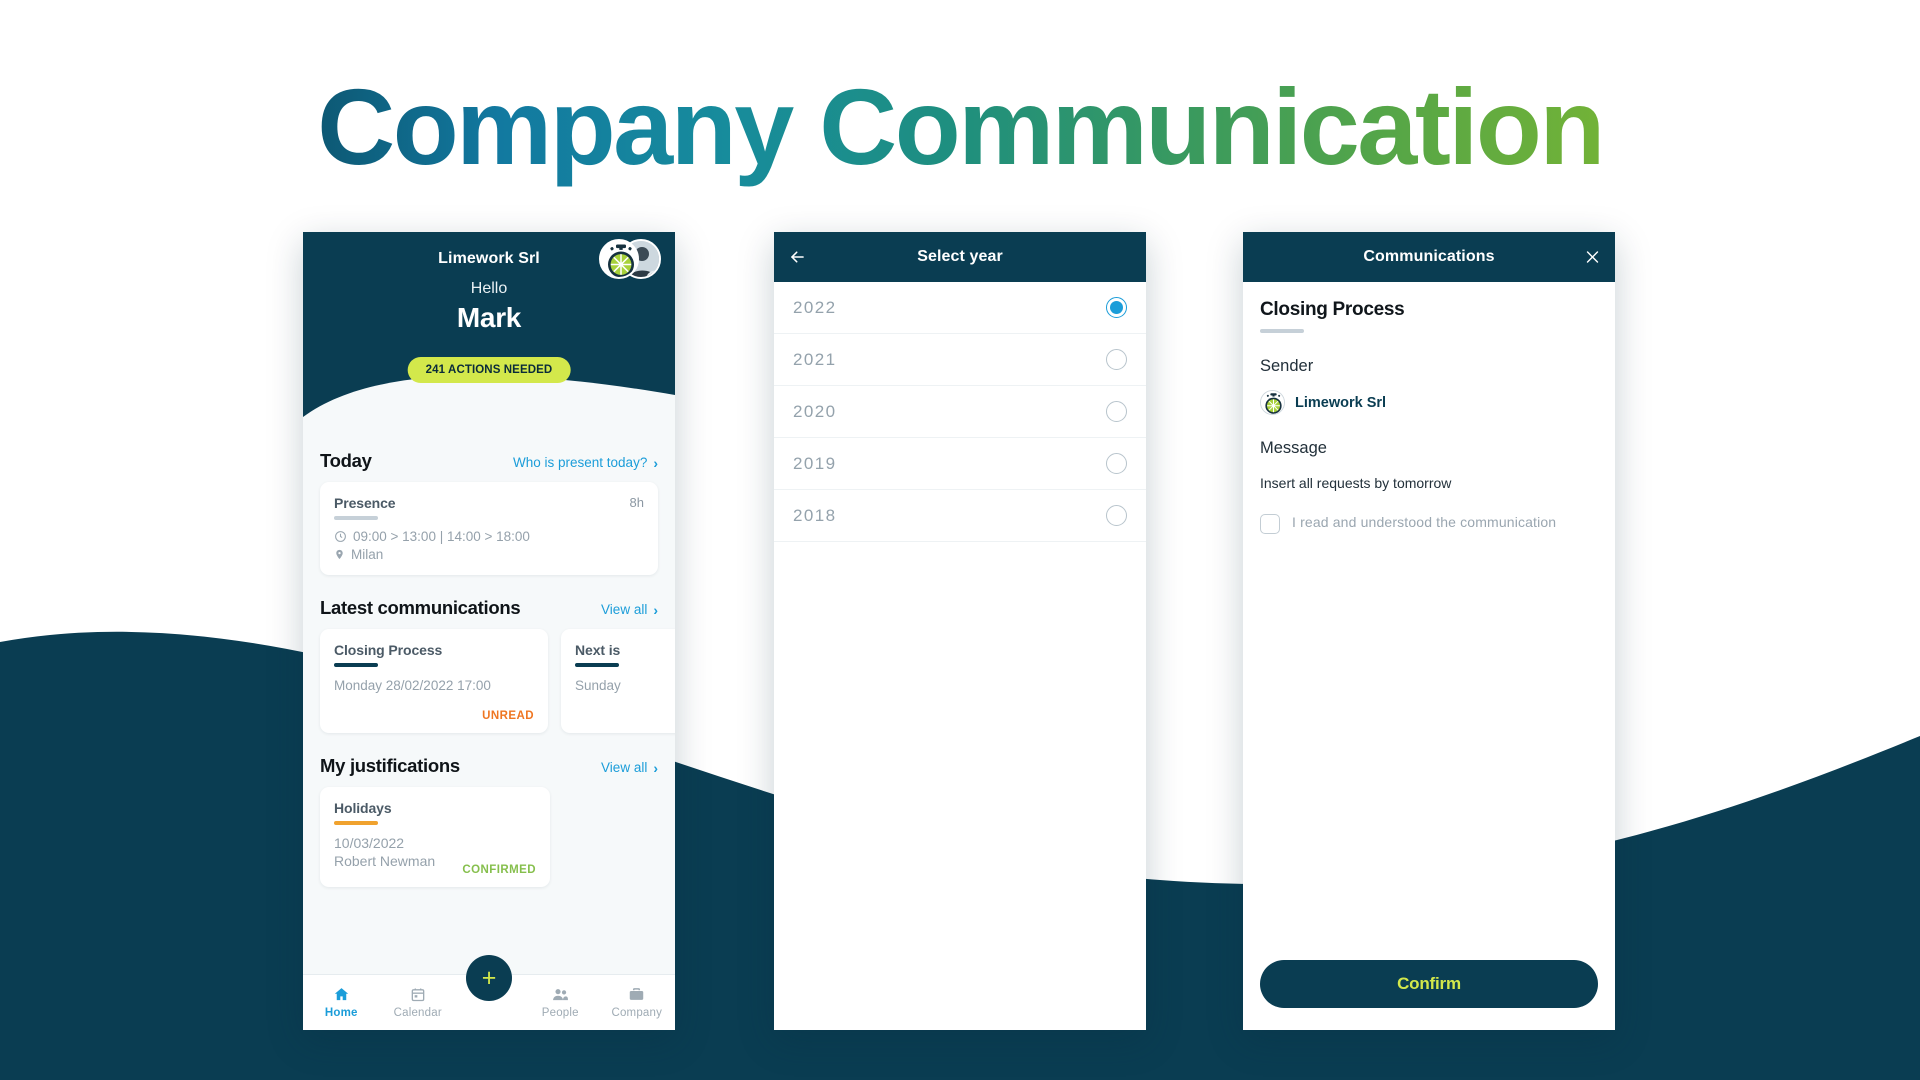  Describe the element at coordinates (636, 994) in the screenshot. I see `briefcase-icon` at that location.